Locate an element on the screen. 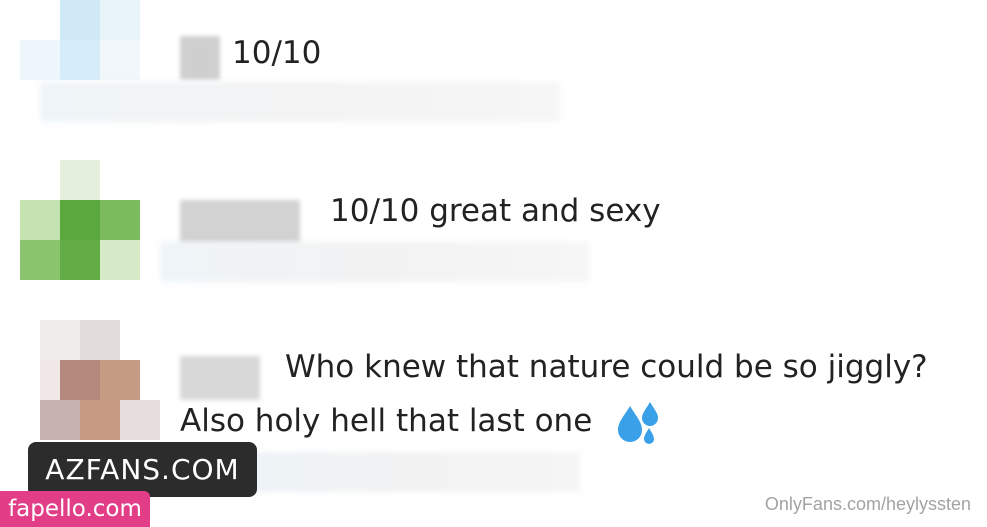 The image size is (987, 527). onlyfans-watermark: OnlyFans.com/heylyssten is located at coordinates (867, 504).